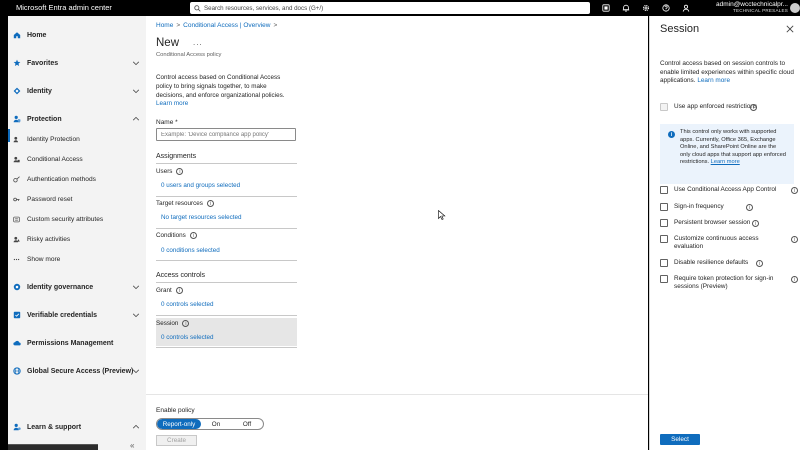 The image size is (800, 450). I want to click on users-label-text: Users, so click(164, 171).